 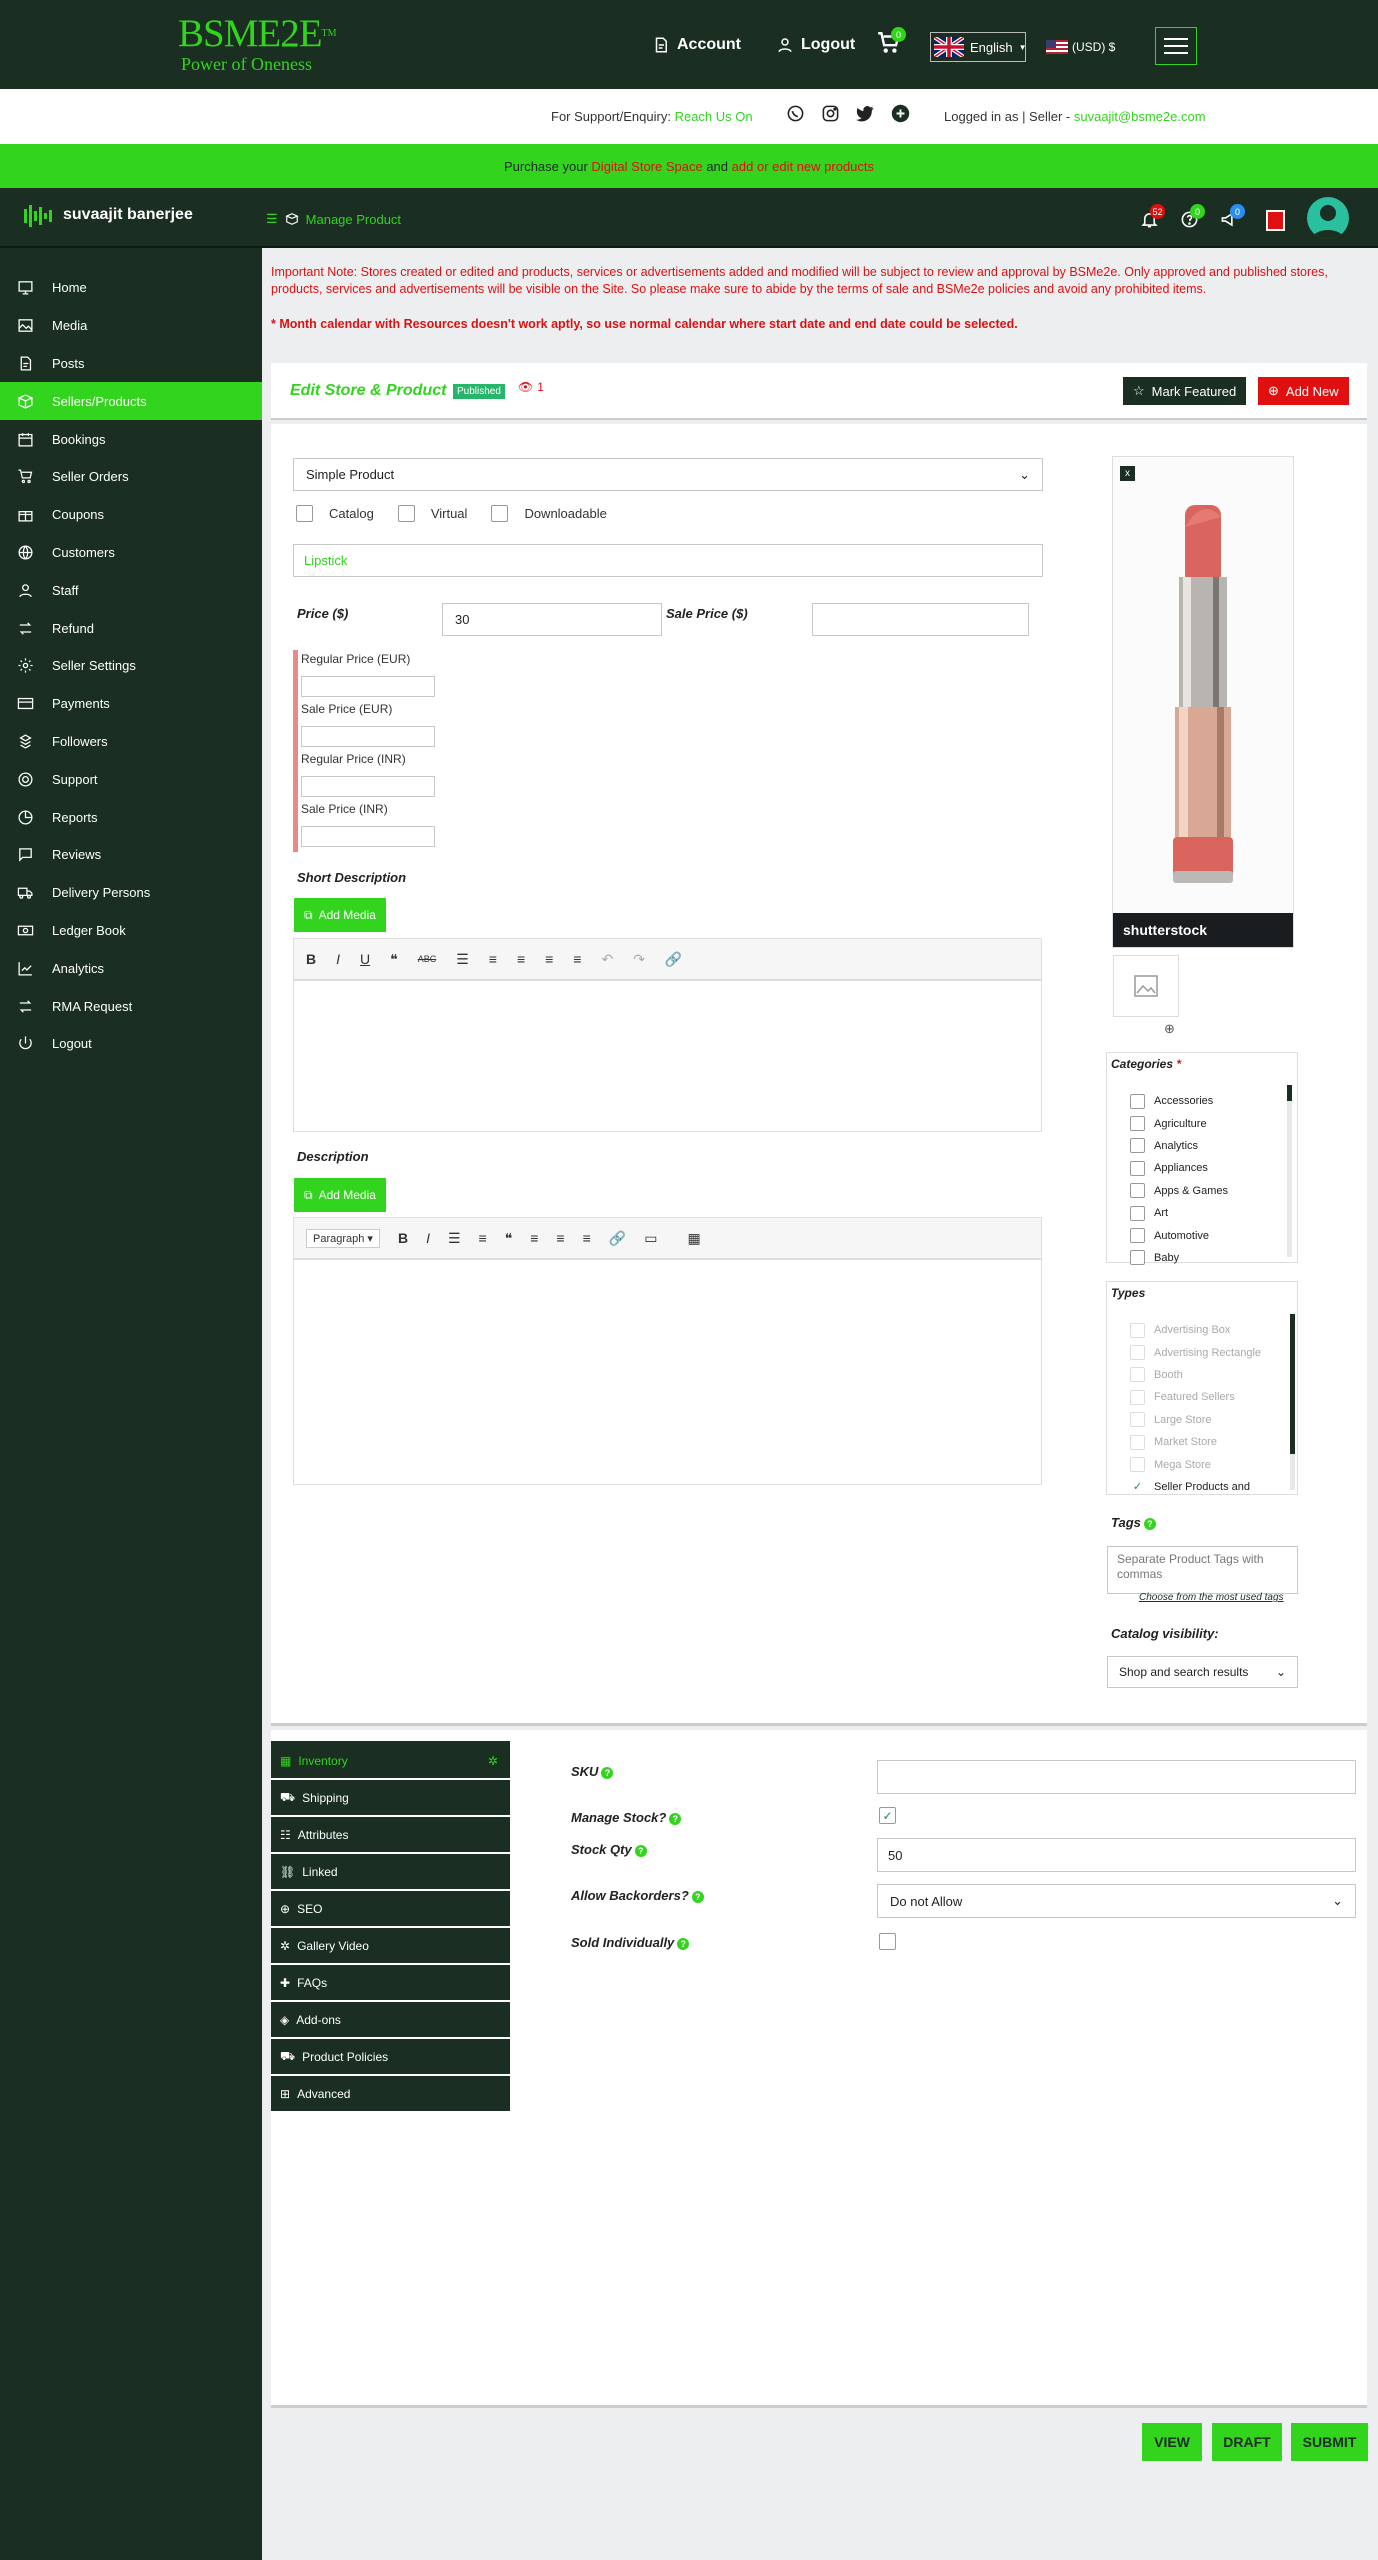 I want to click on sidebar-item-reports: Reports, so click(x=131, y=817).